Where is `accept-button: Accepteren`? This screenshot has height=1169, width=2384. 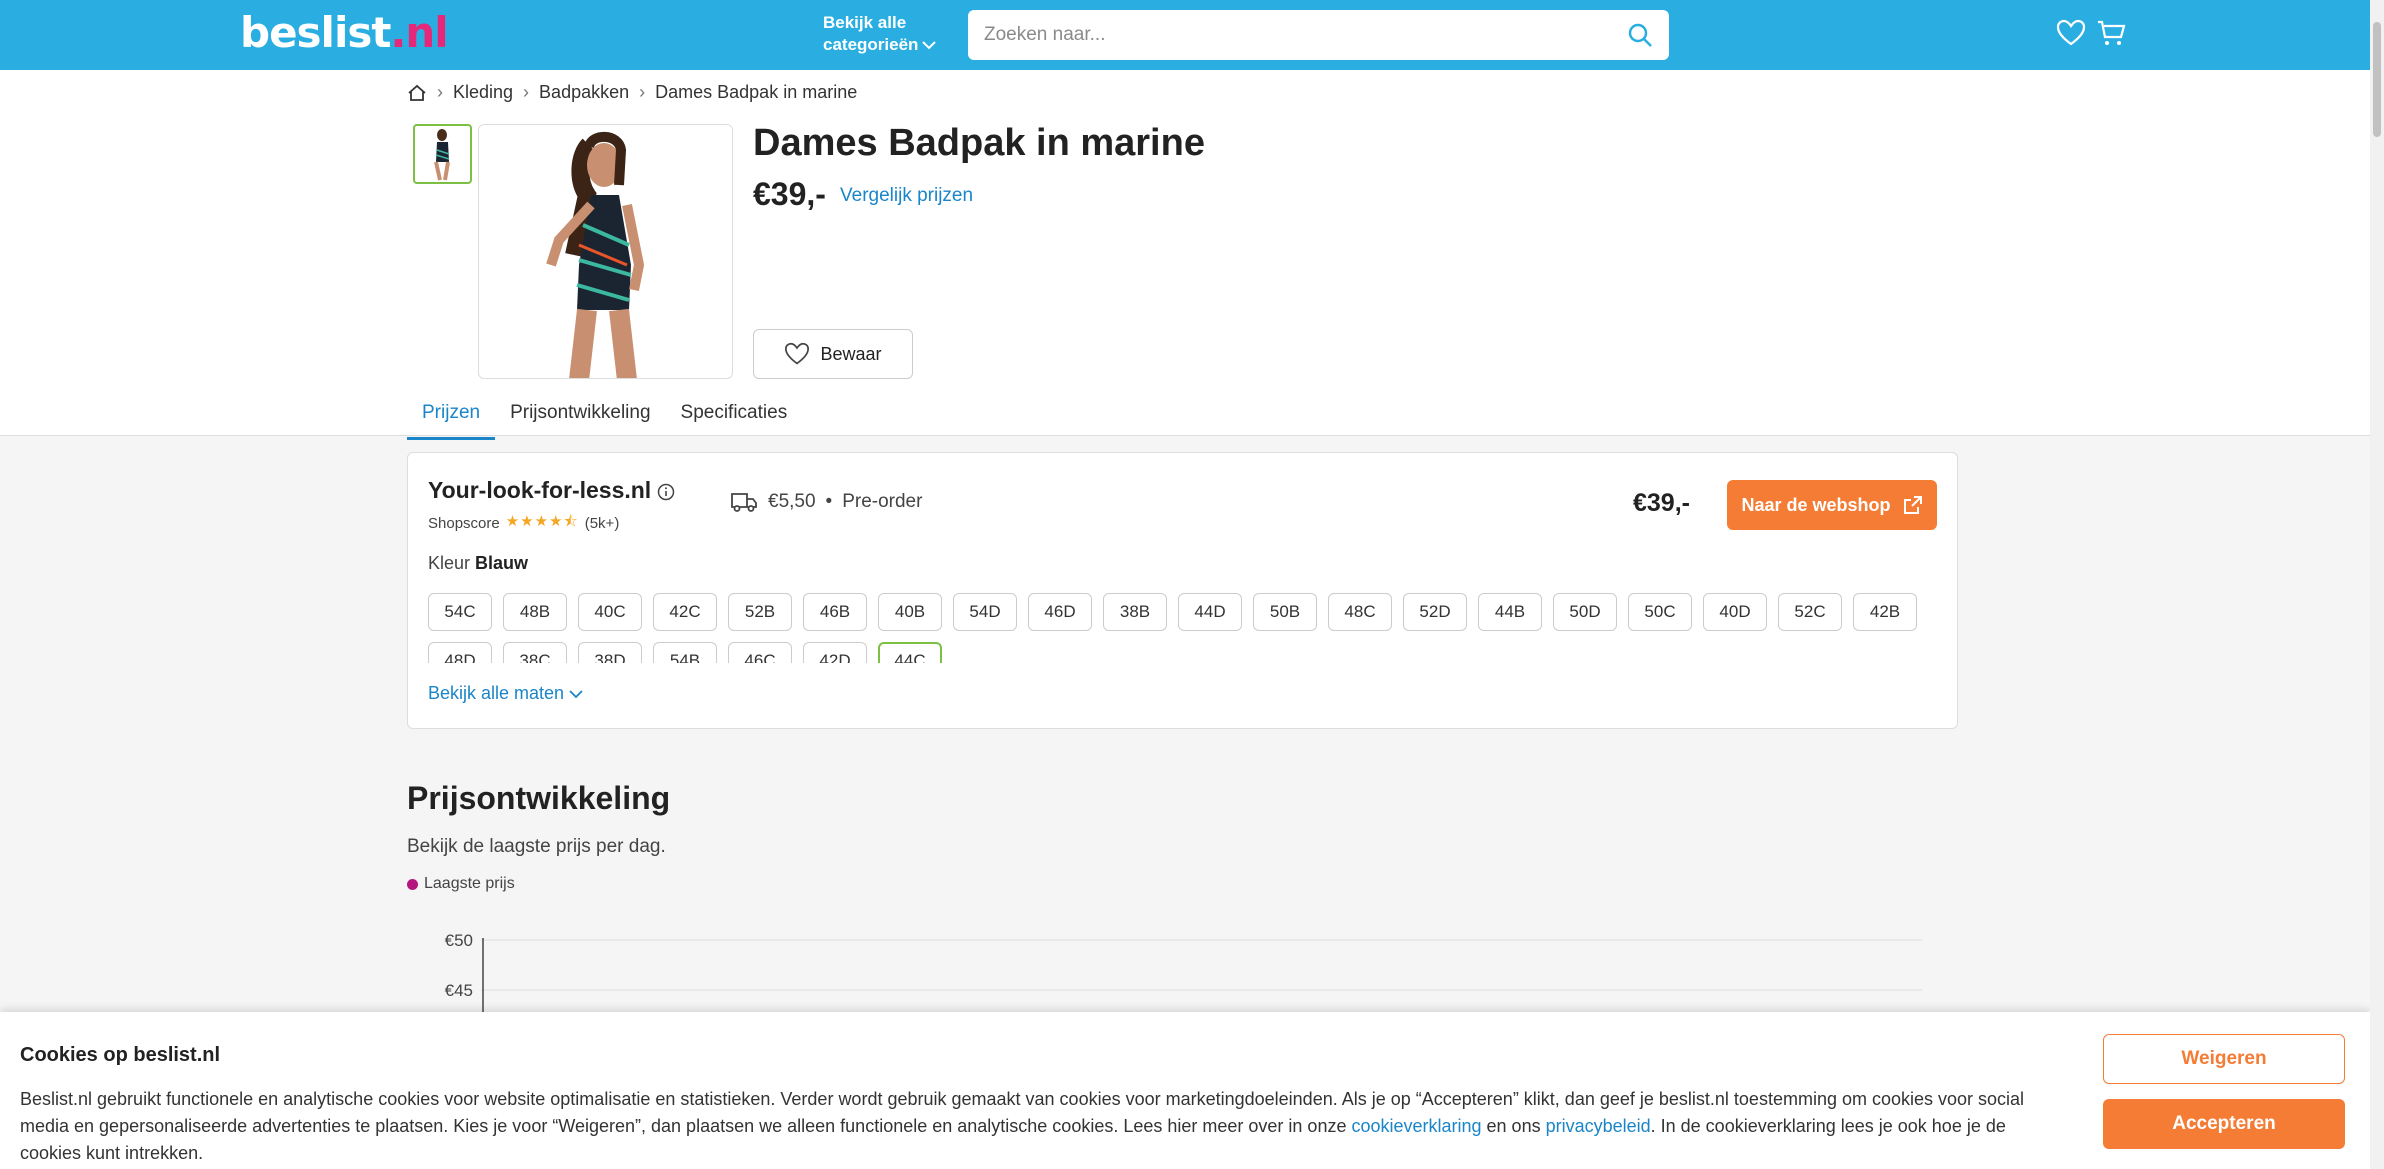 accept-button: Accepteren is located at coordinates (2224, 1124).